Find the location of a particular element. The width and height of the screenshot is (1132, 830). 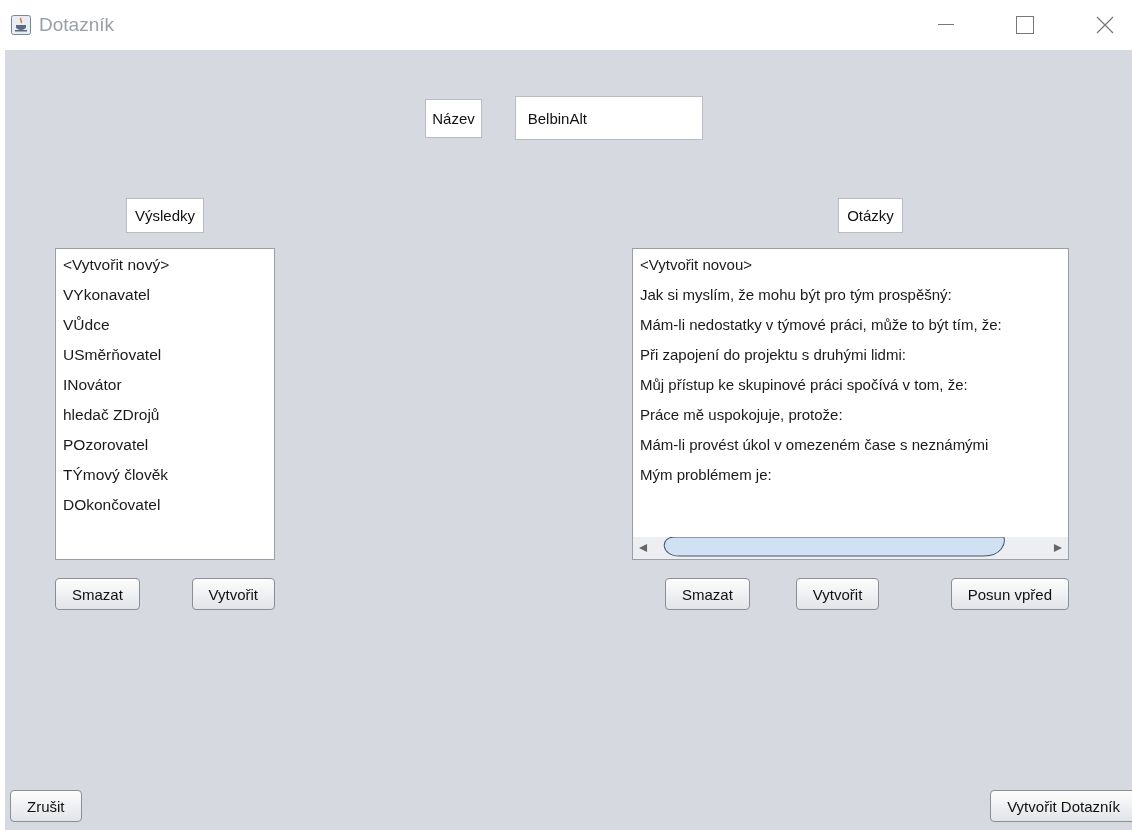

list-button: Posun vpřed is located at coordinates (1009, 594).